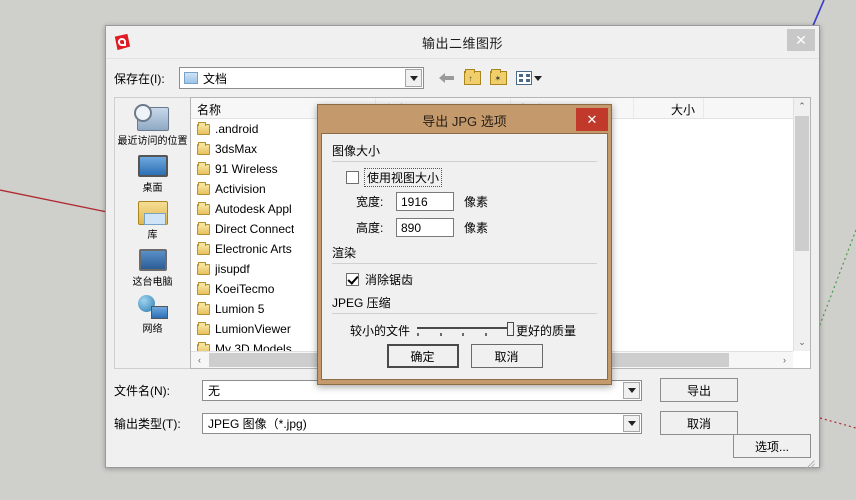 The height and width of the screenshot is (500, 856). I want to click on height-unit: 像素, so click(476, 228).